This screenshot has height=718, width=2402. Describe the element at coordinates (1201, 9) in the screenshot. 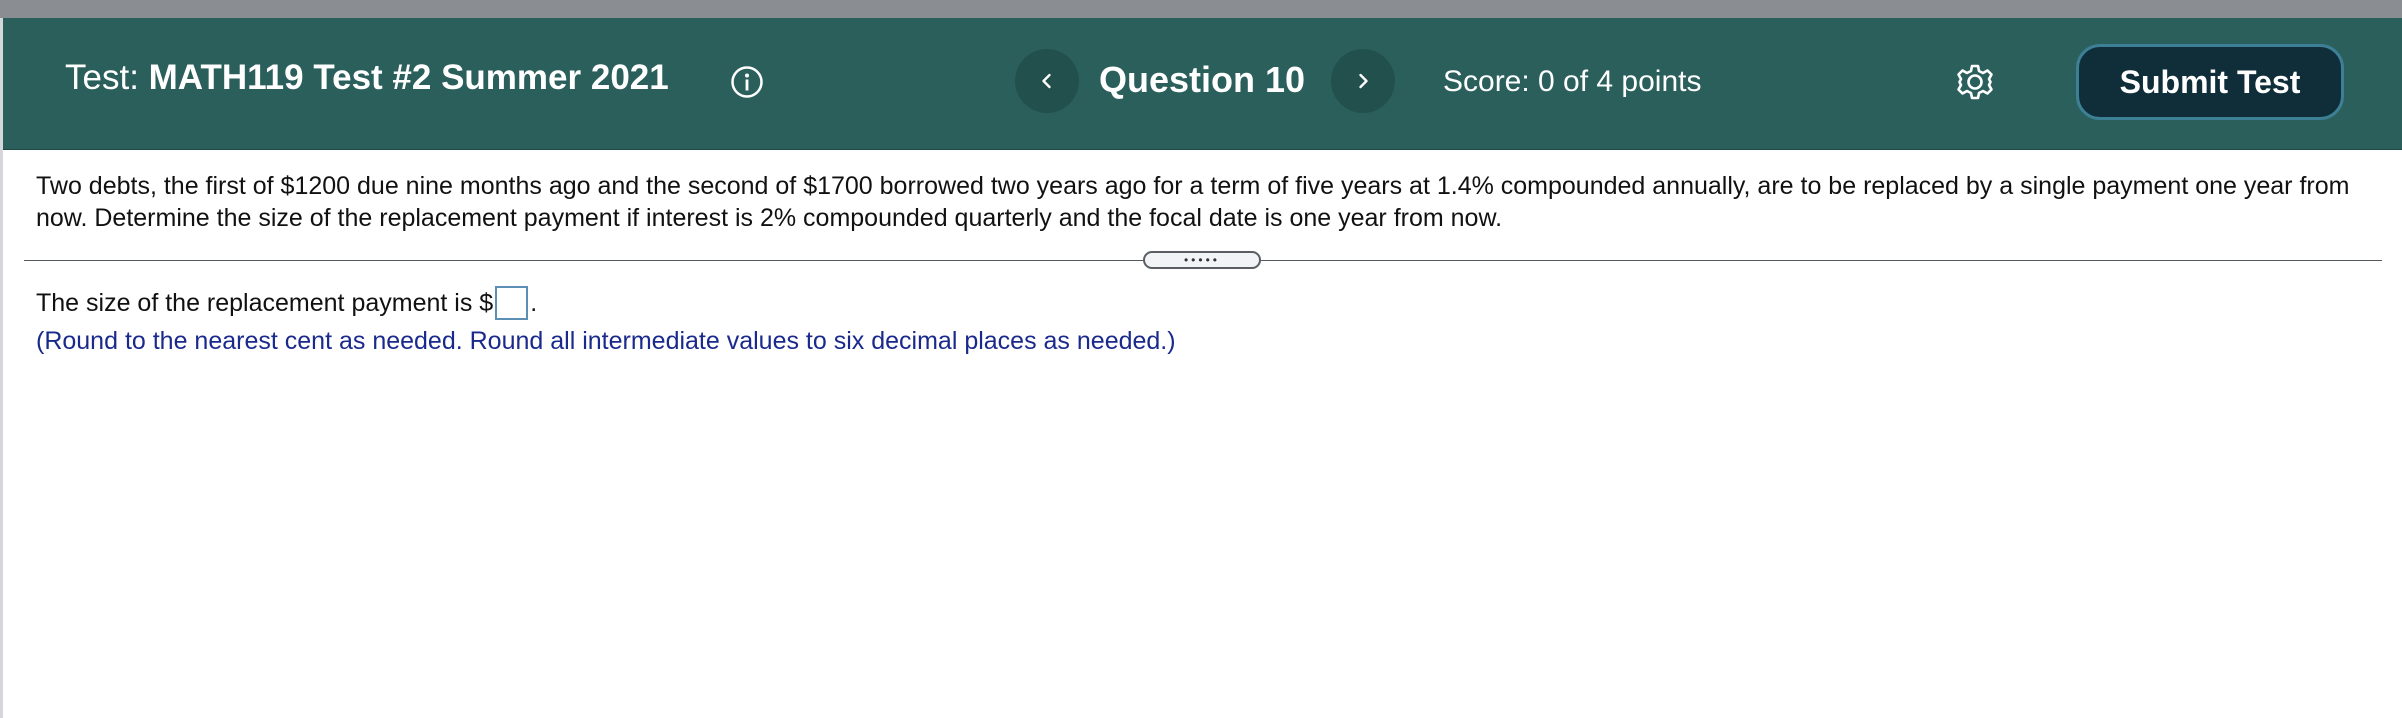

I see `top-strip` at that location.